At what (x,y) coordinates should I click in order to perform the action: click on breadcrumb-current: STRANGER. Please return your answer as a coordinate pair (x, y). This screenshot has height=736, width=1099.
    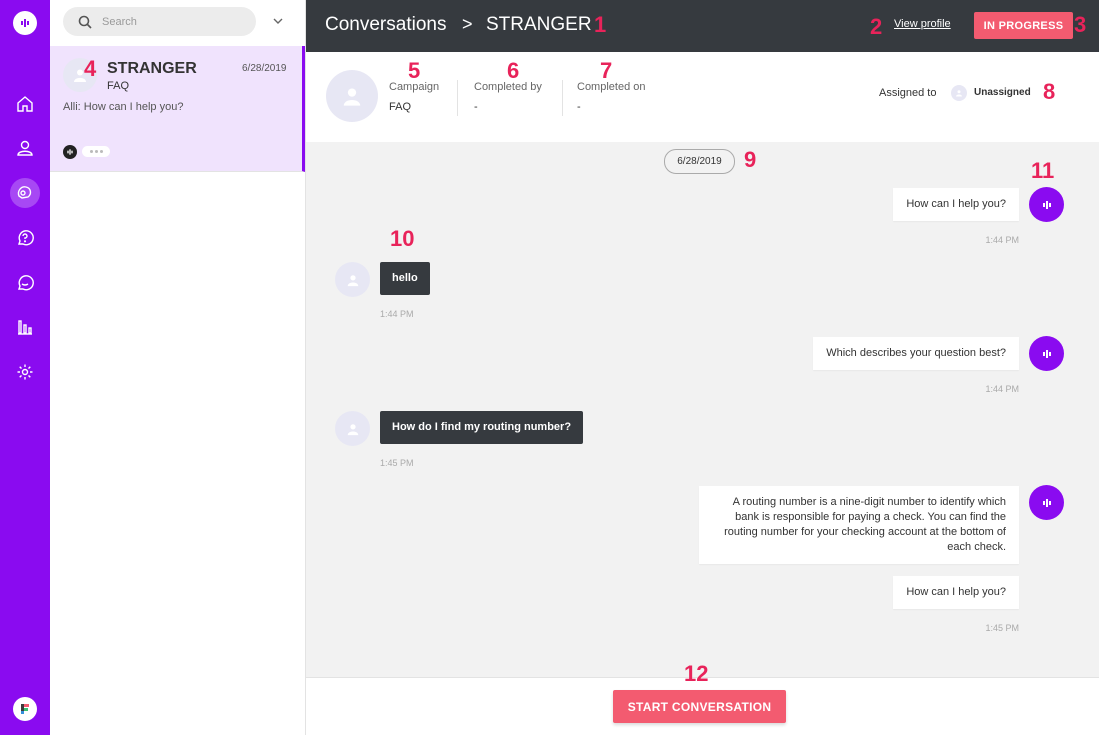
    Looking at the image, I should click on (539, 24).